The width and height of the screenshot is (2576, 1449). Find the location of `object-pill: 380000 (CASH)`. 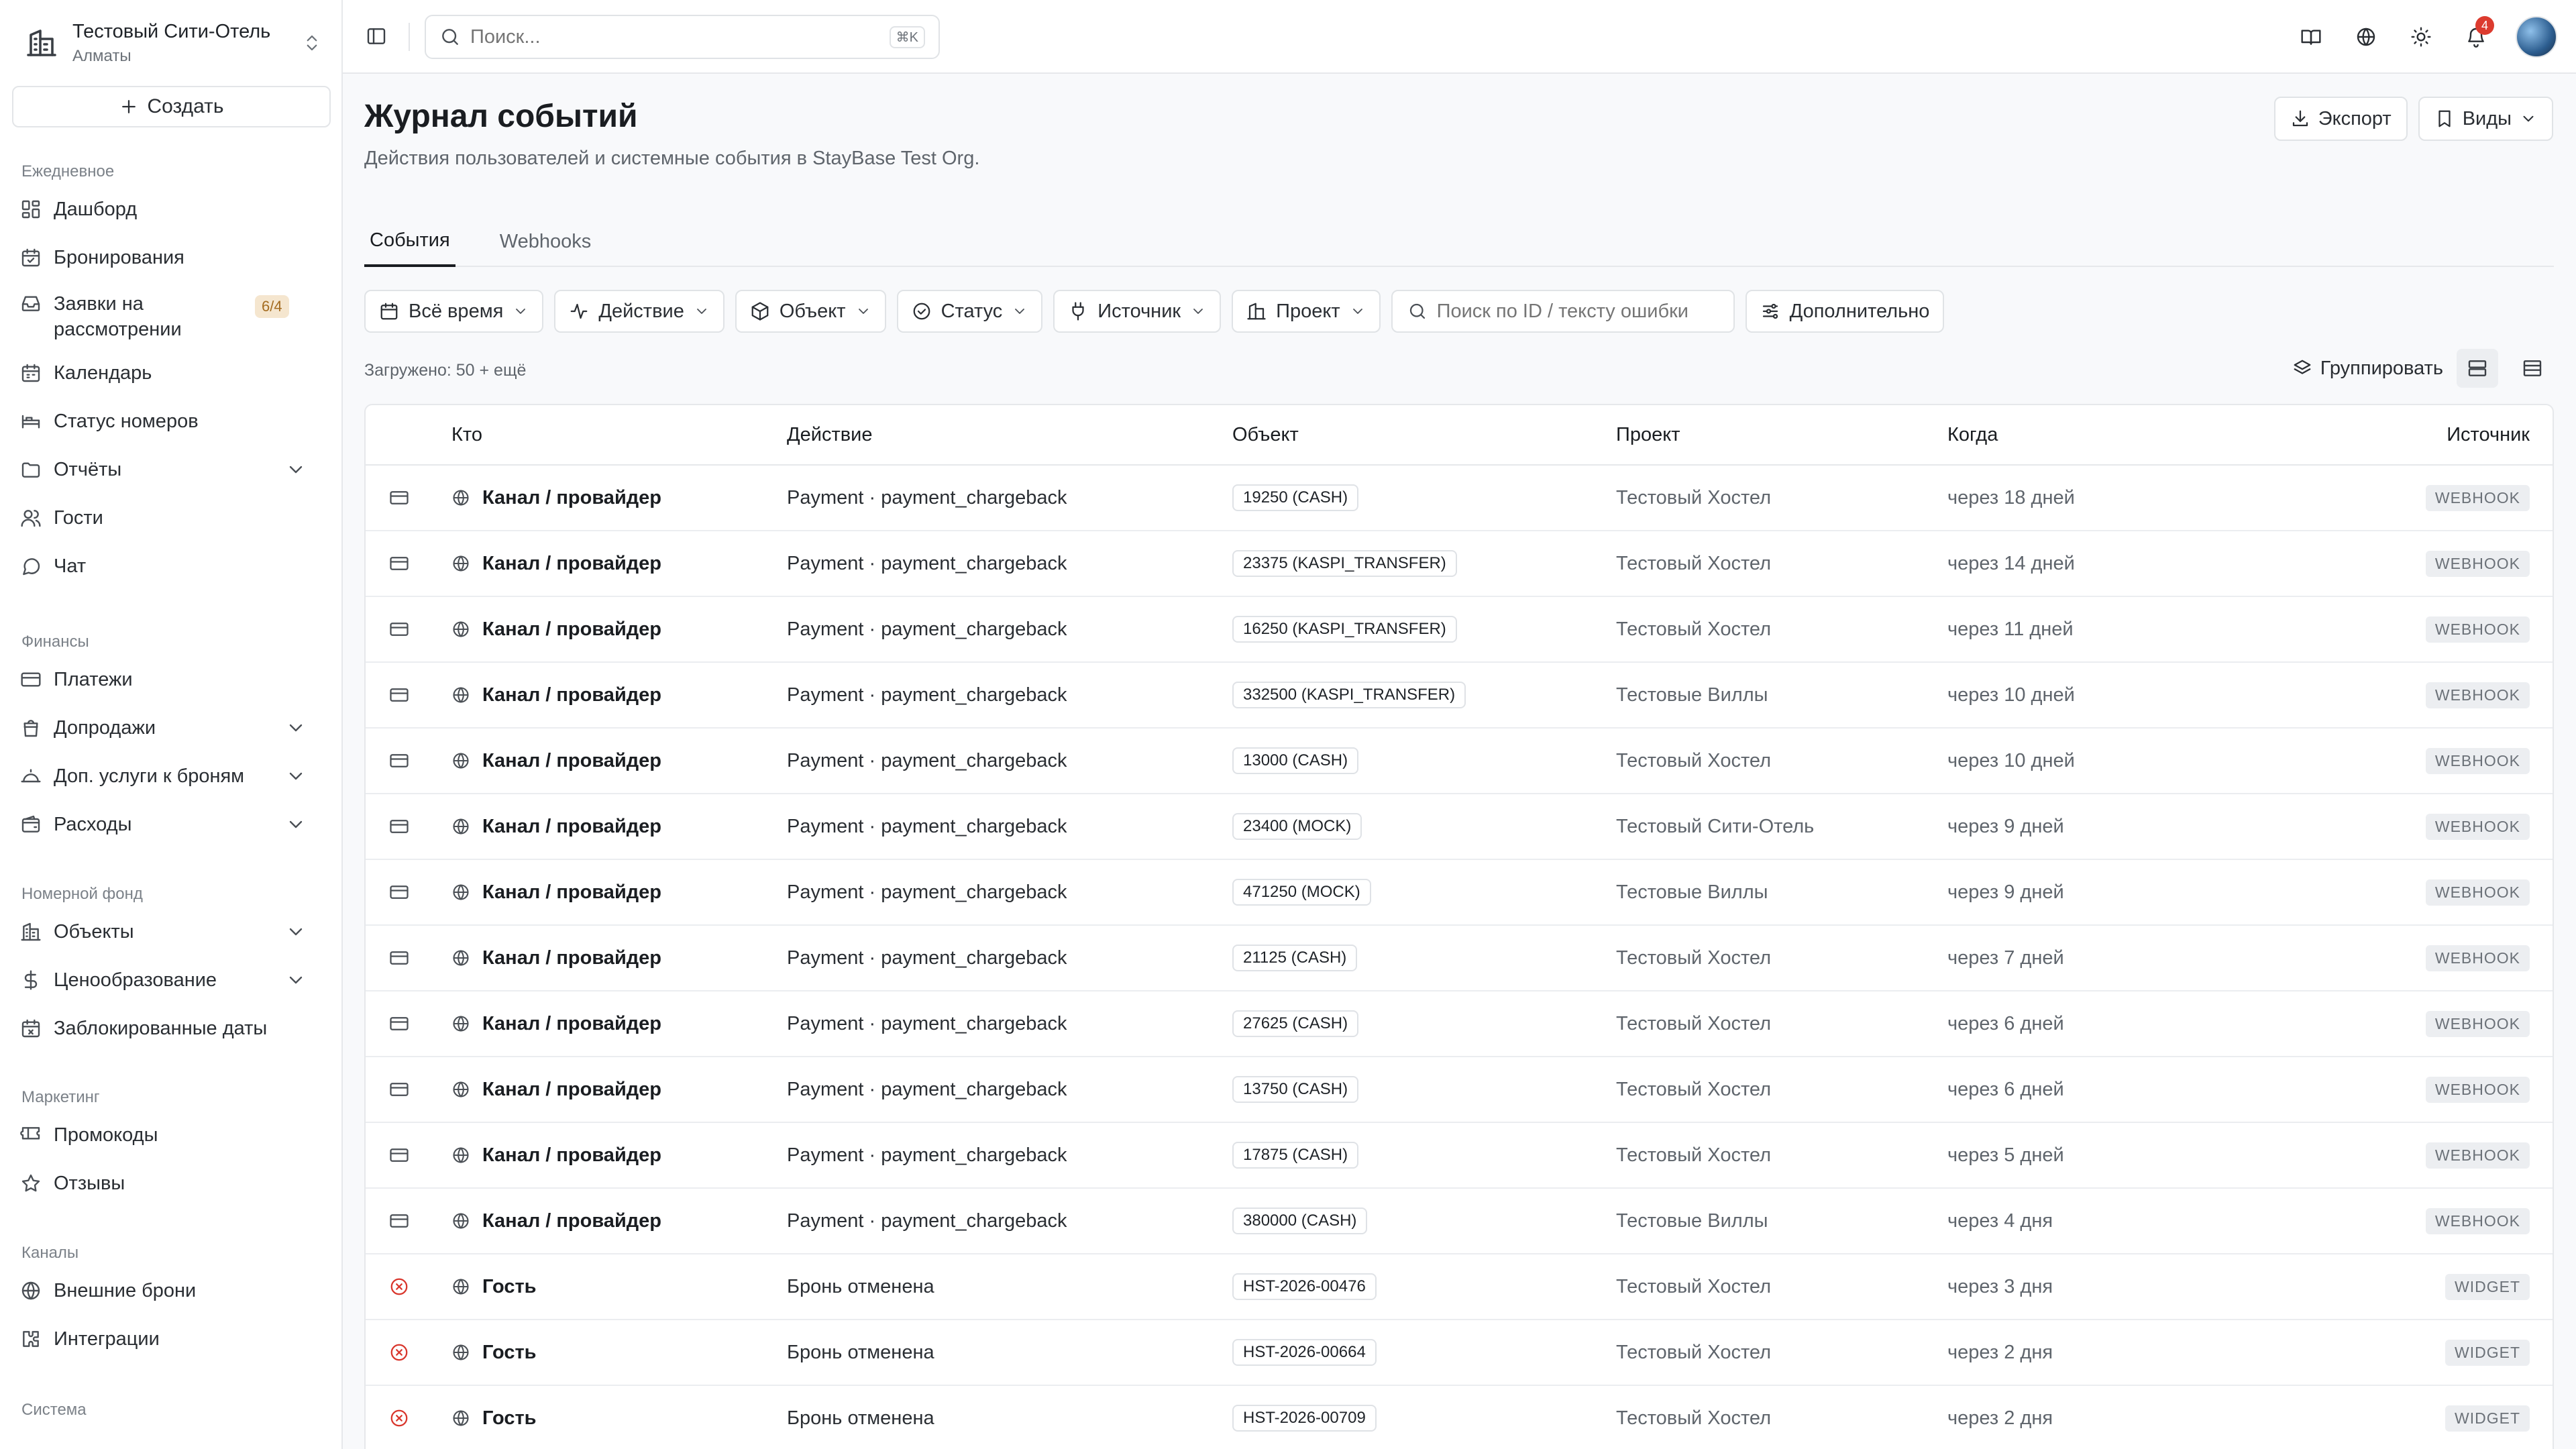

object-pill: 380000 (CASH) is located at coordinates (1300, 1221).